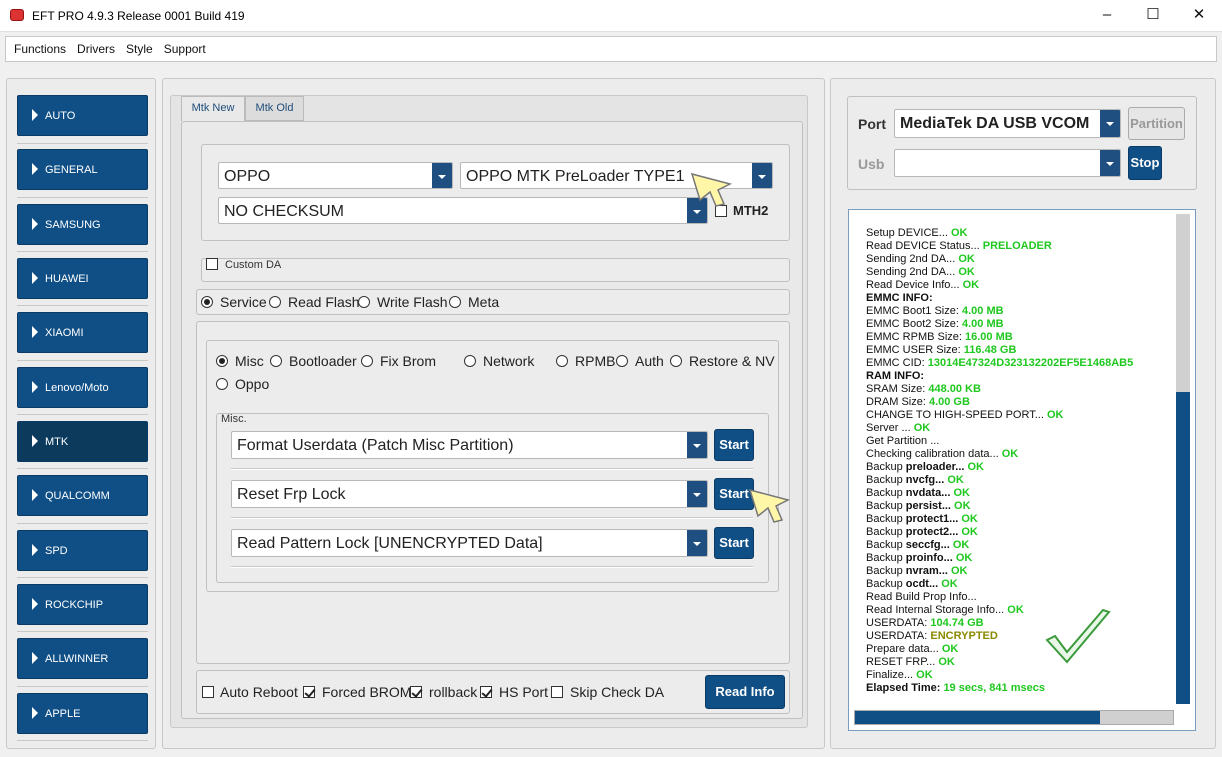 The height and width of the screenshot is (757, 1222). I want to click on checkmark-icon, so click(1078, 636).